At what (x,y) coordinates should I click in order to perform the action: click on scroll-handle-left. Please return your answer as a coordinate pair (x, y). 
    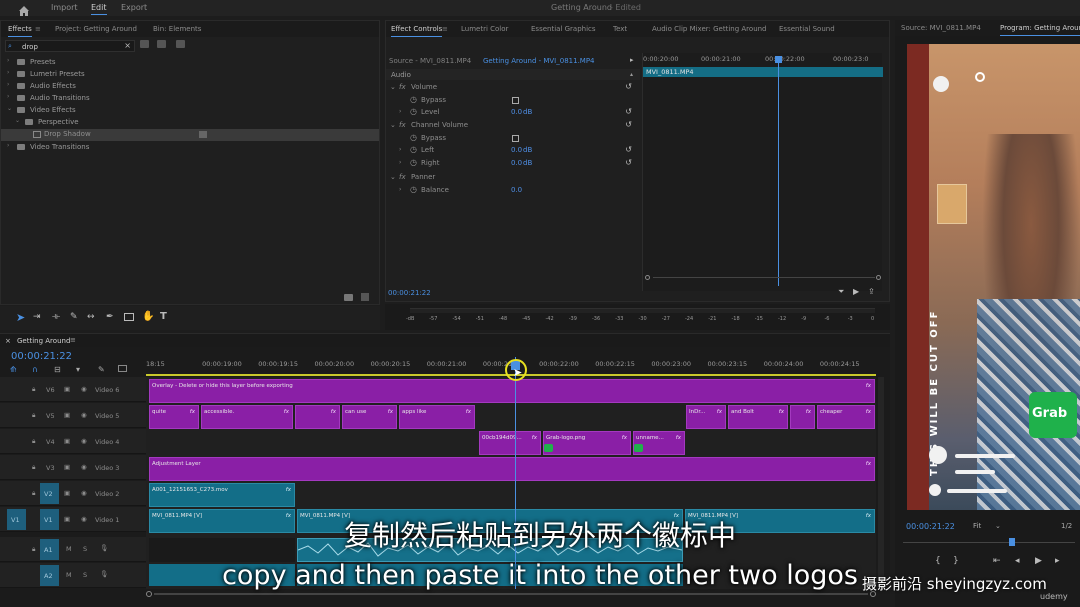
    Looking at the image, I should click on (149, 594).